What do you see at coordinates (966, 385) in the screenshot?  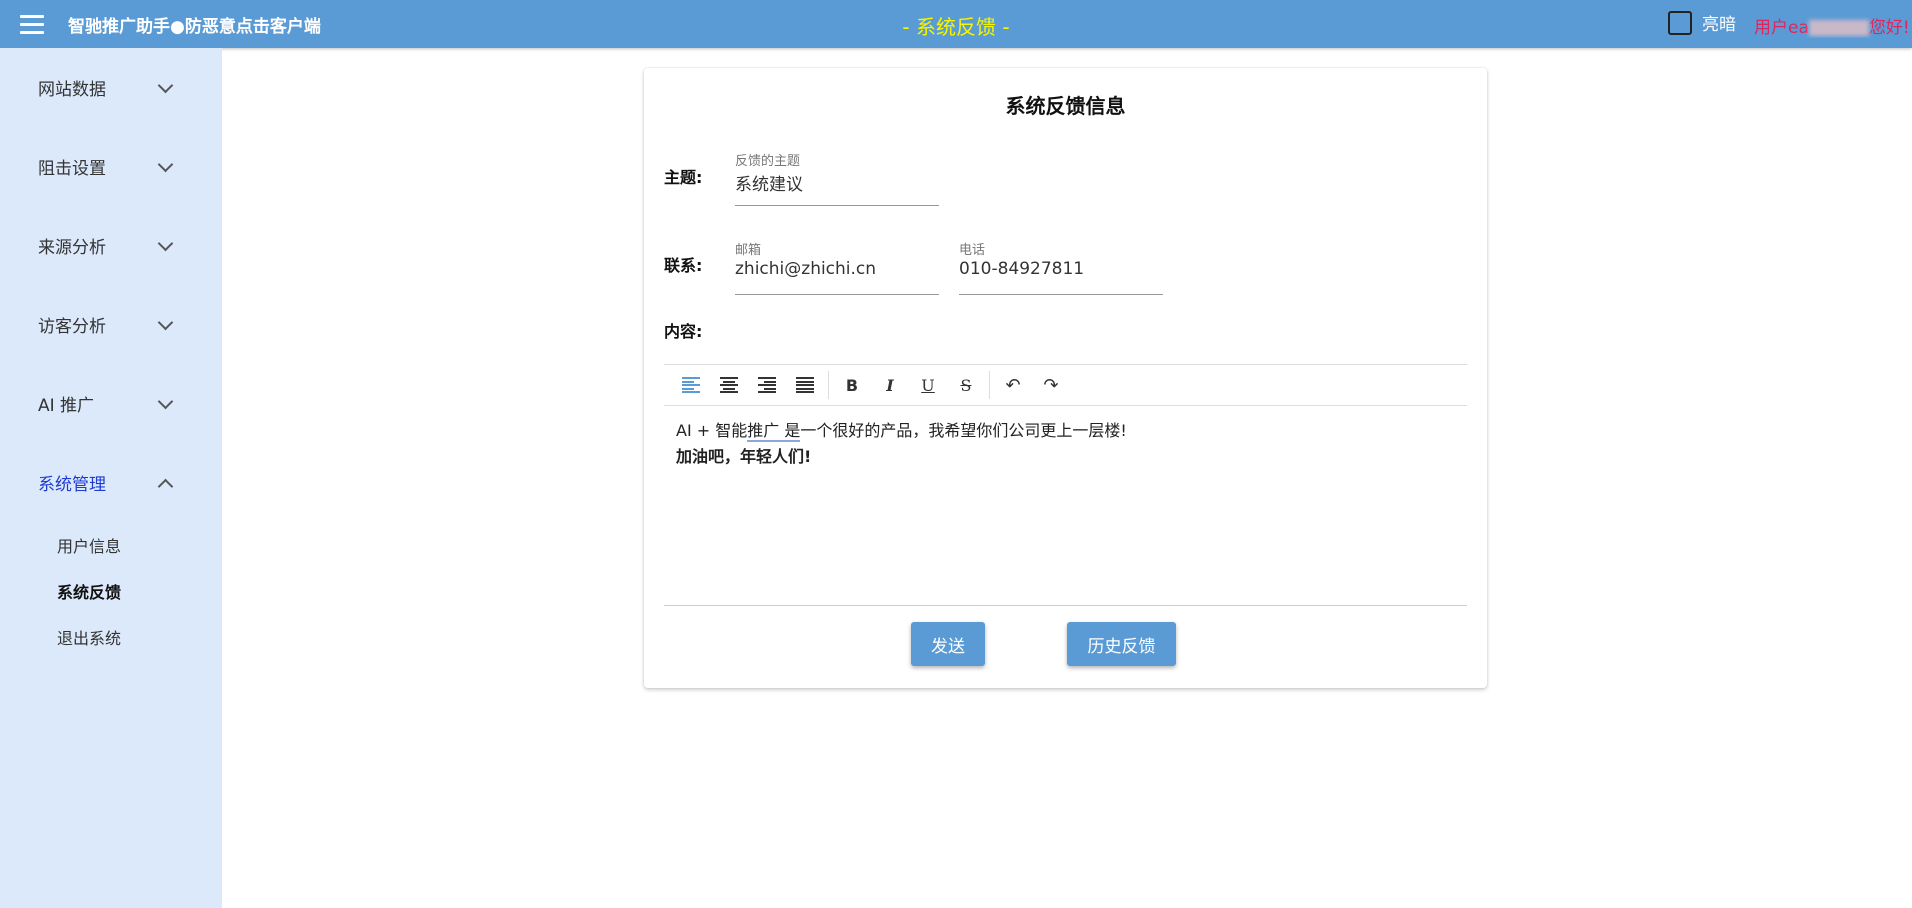 I see `strikethrough-icon: S` at bounding box center [966, 385].